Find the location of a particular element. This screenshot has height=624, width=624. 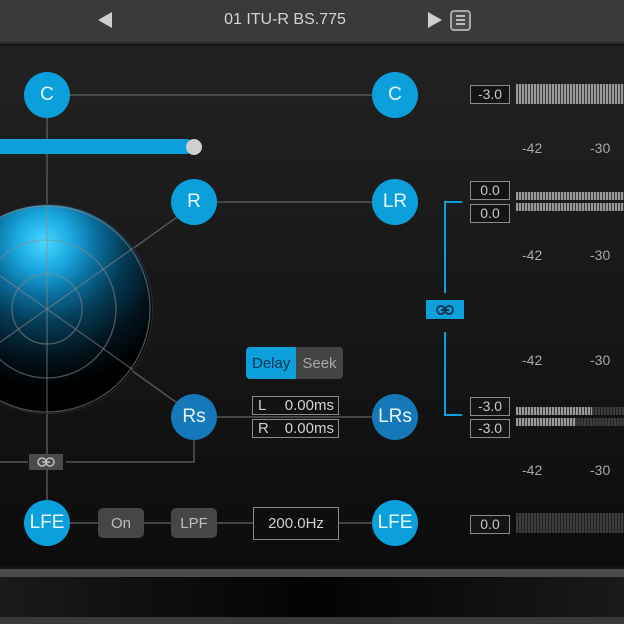

output-node-lrs: LRs is located at coordinates (395, 417).